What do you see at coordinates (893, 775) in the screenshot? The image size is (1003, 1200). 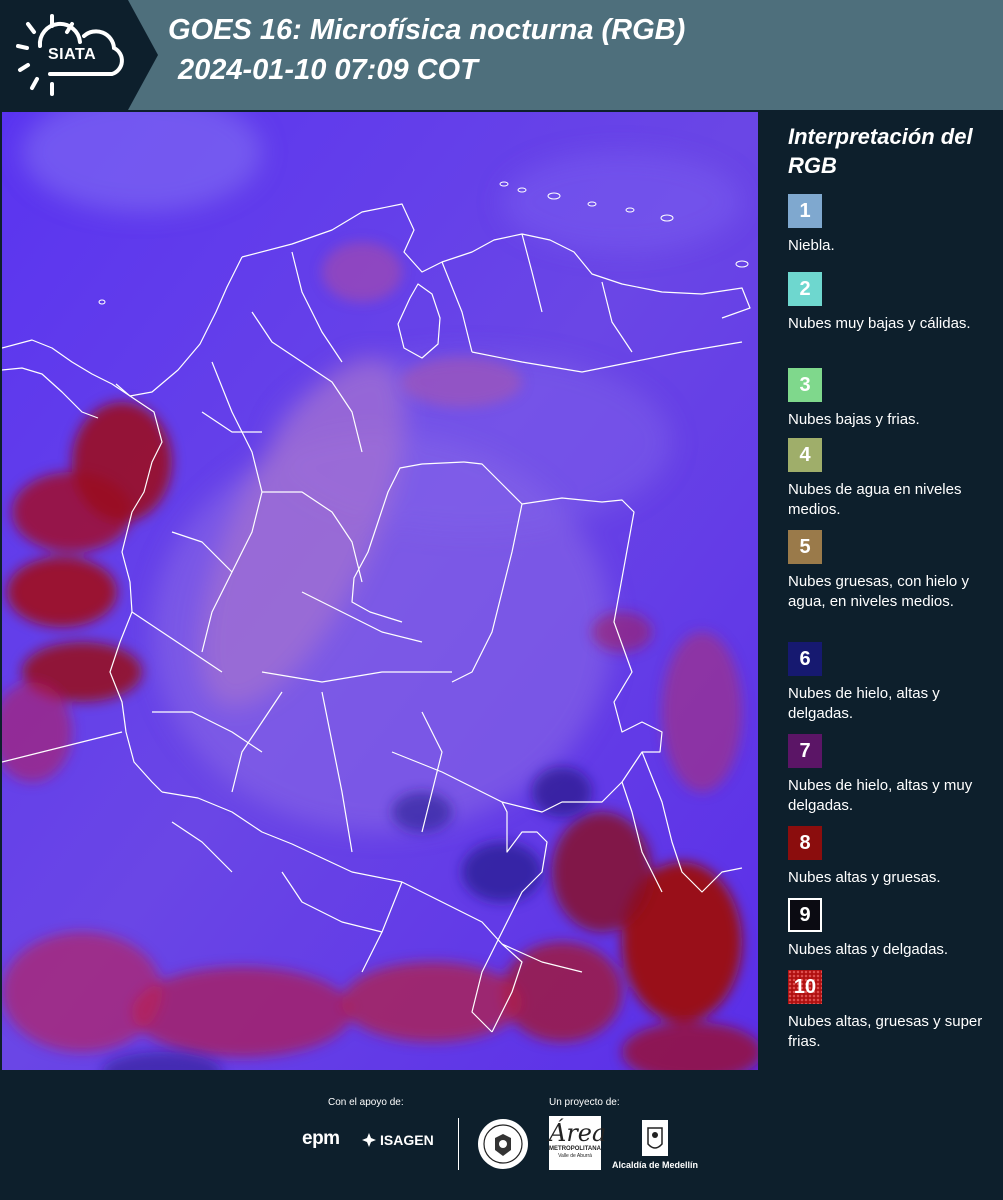 I see `legend-item-7: 7 Nubes de hielo, altas y muy delgadas.` at bounding box center [893, 775].